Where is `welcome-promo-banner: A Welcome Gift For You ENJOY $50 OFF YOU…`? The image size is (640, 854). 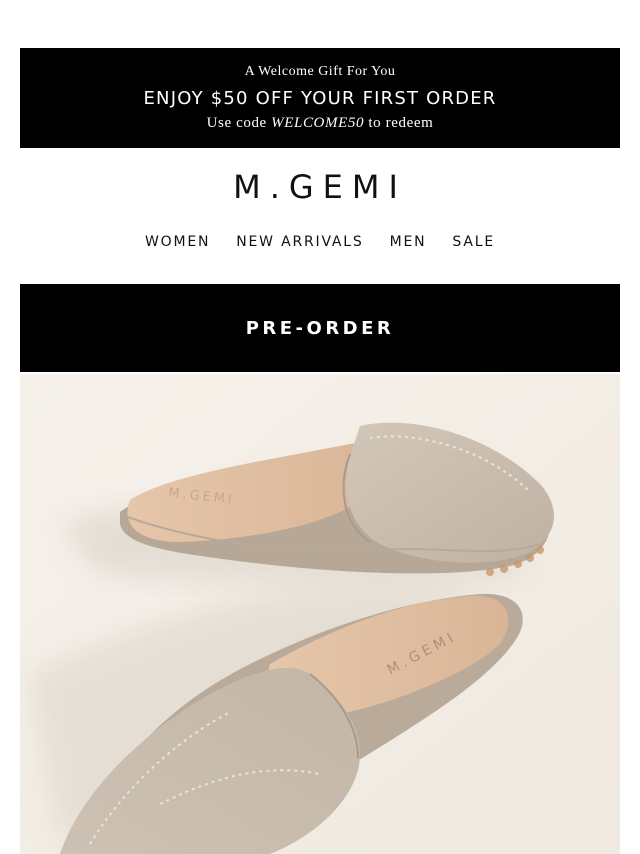
welcome-promo-banner: A Welcome Gift For You ENJOY $50 OFF YOU… is located at coordinates (320, 98).